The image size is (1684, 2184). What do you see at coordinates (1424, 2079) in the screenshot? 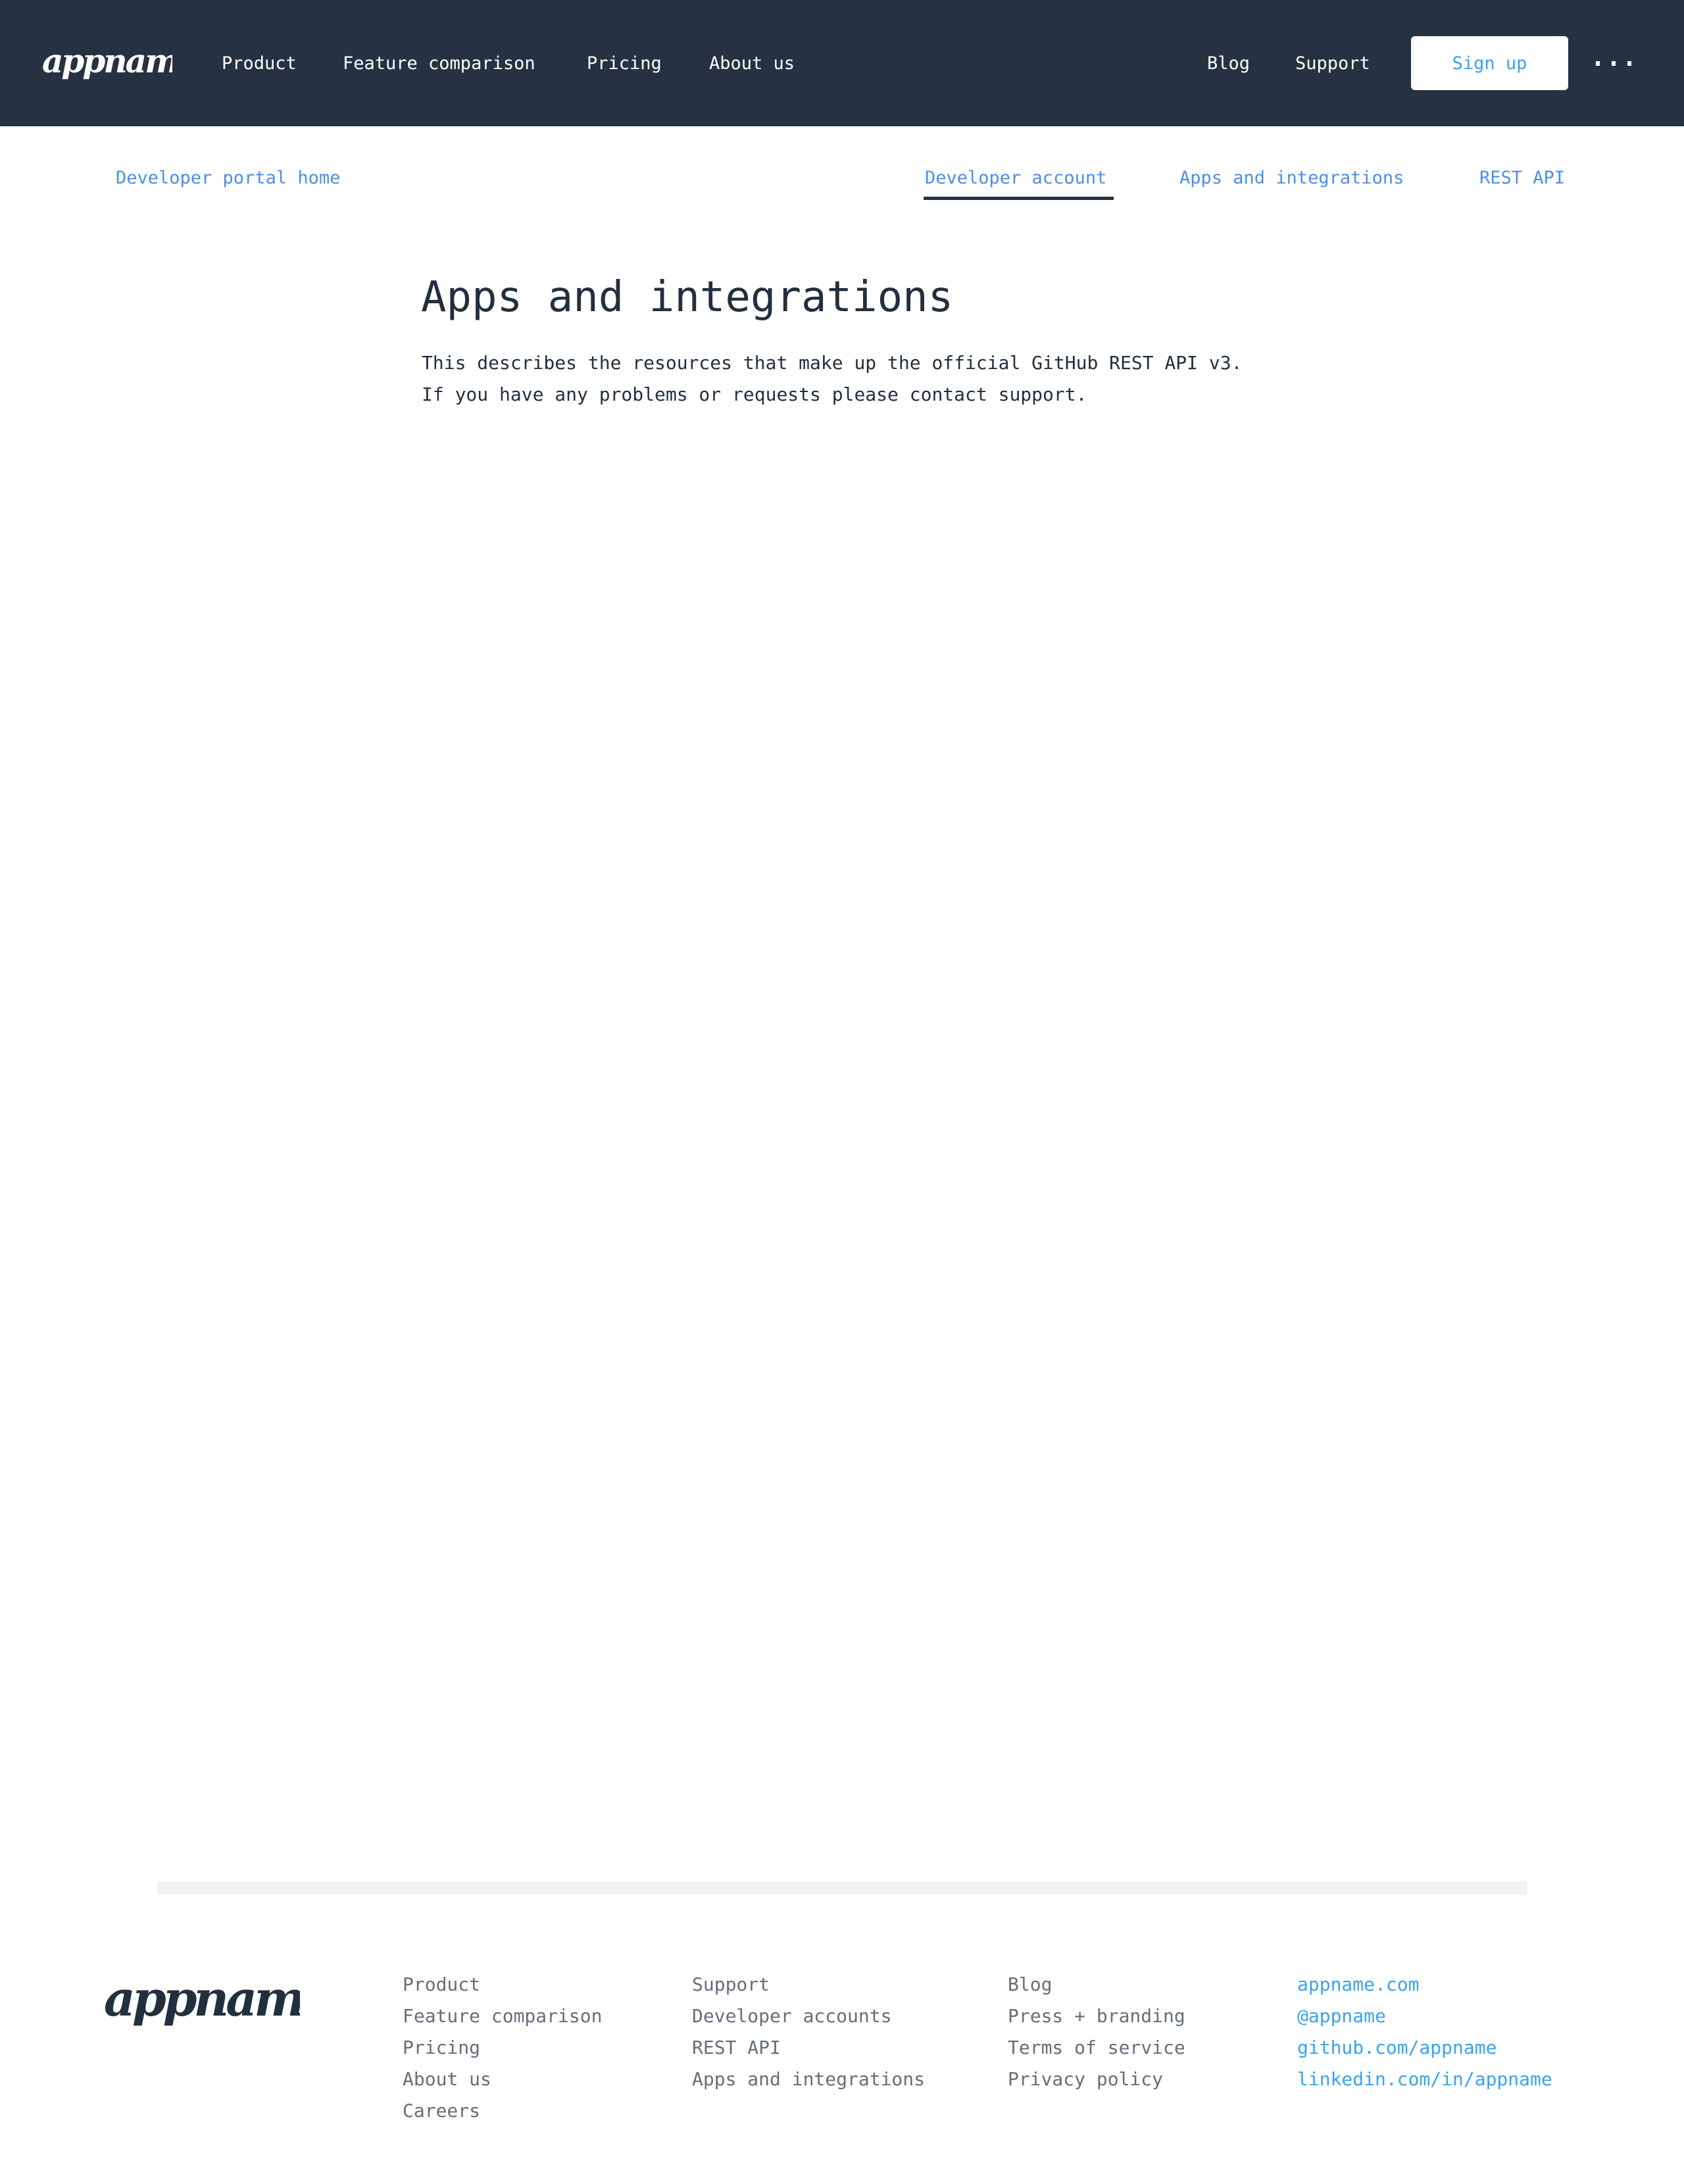
I see `footer-link-linkedin: linkedin.com/in/appname` at bounding box center [1424, 2079].